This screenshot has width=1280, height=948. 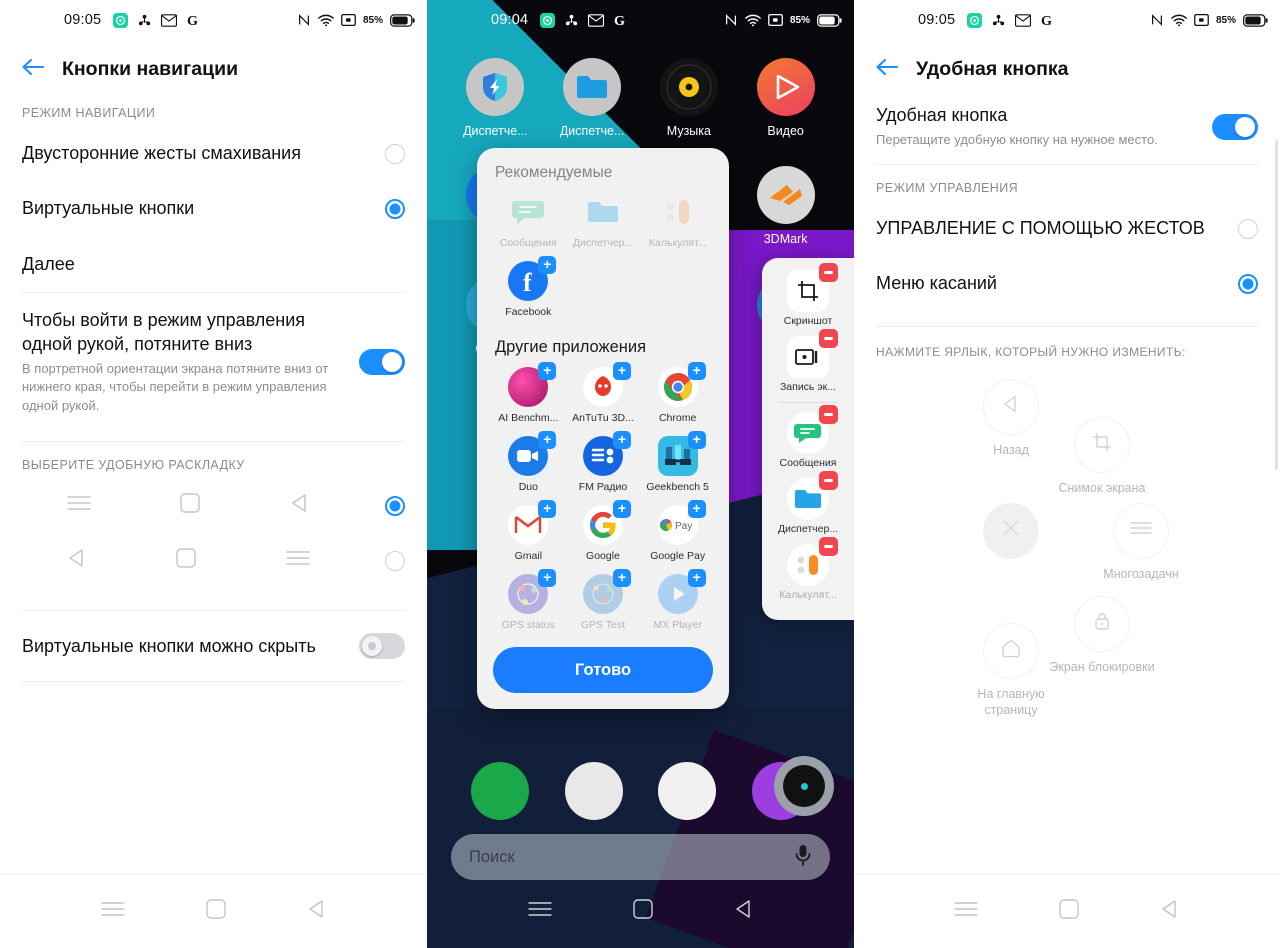 What do you see at coordinates (1102, 444) in the screenshot?
I see `crop-screenshot-icon` at bounding box center [1102, 444].